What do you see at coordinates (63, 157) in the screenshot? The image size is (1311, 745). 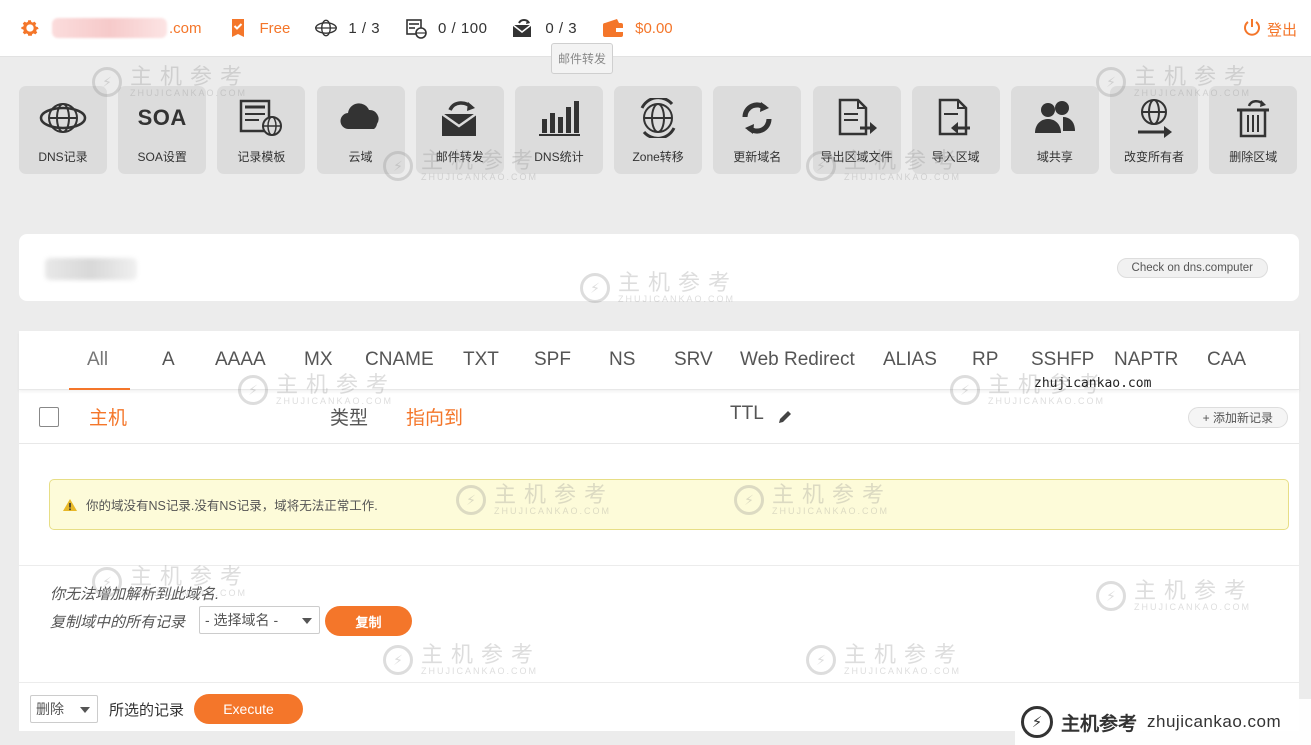 I see `tool-label: DNS记录` at bounding box center [63, 157].